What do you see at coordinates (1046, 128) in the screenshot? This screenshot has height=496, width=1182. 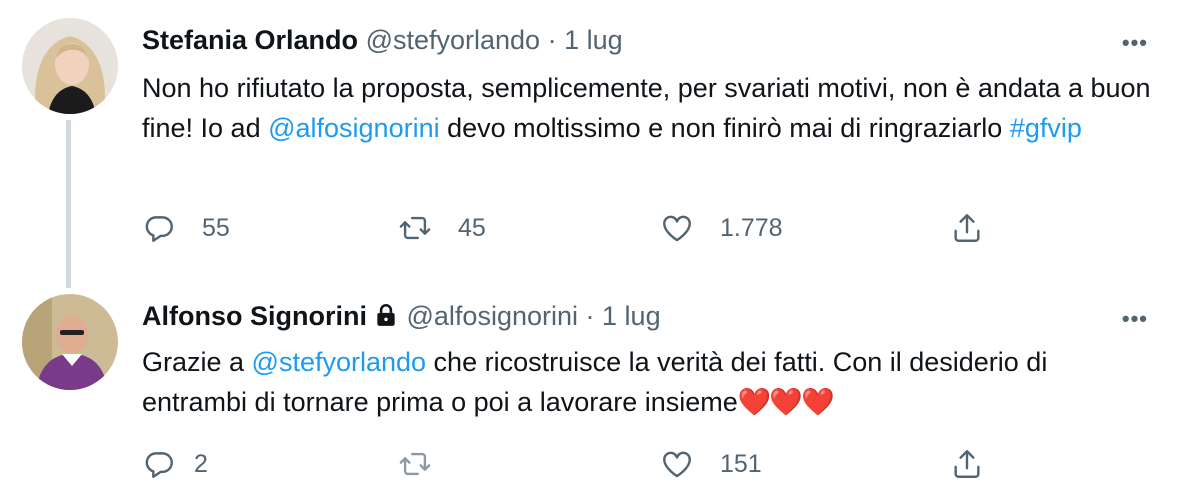 I see `hashtag-link: #gfvip` at bounding box center [1046, 128].